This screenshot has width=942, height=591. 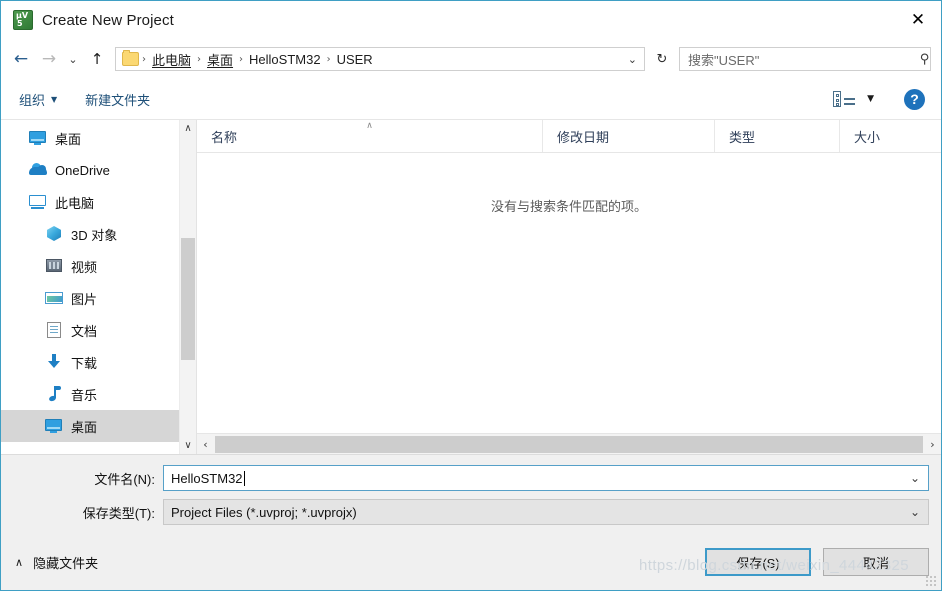 What do you see at coordinates (84, 363) in the screenshot?
I see `sidebar-item-label: 下载` at bounding box center [84, 363].